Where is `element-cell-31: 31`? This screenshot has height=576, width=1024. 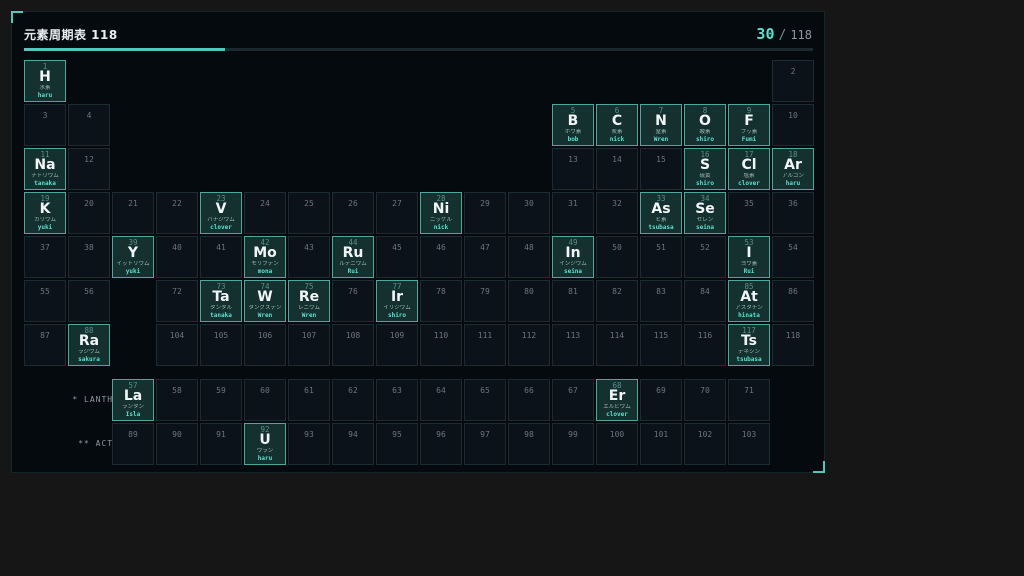 element-cell-31: 31 is located at coordinates (573, 213).